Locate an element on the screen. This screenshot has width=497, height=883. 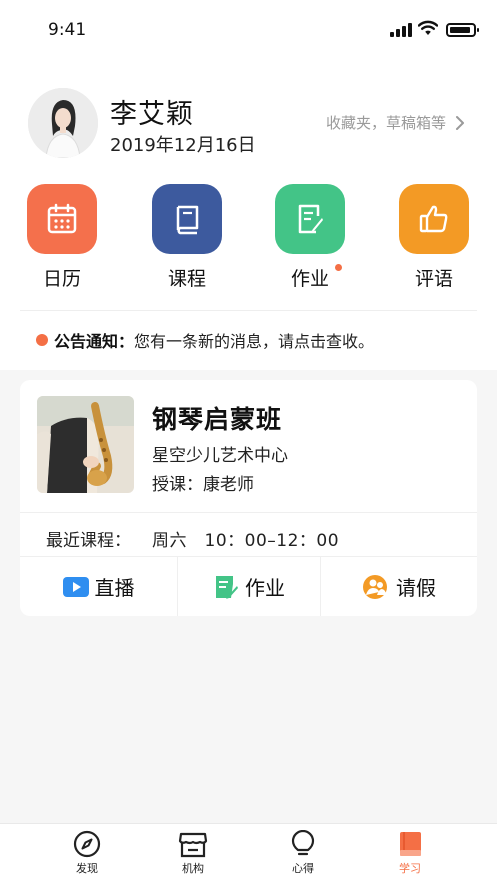
tab-label: 学习 is located at coordinates (410, 868).